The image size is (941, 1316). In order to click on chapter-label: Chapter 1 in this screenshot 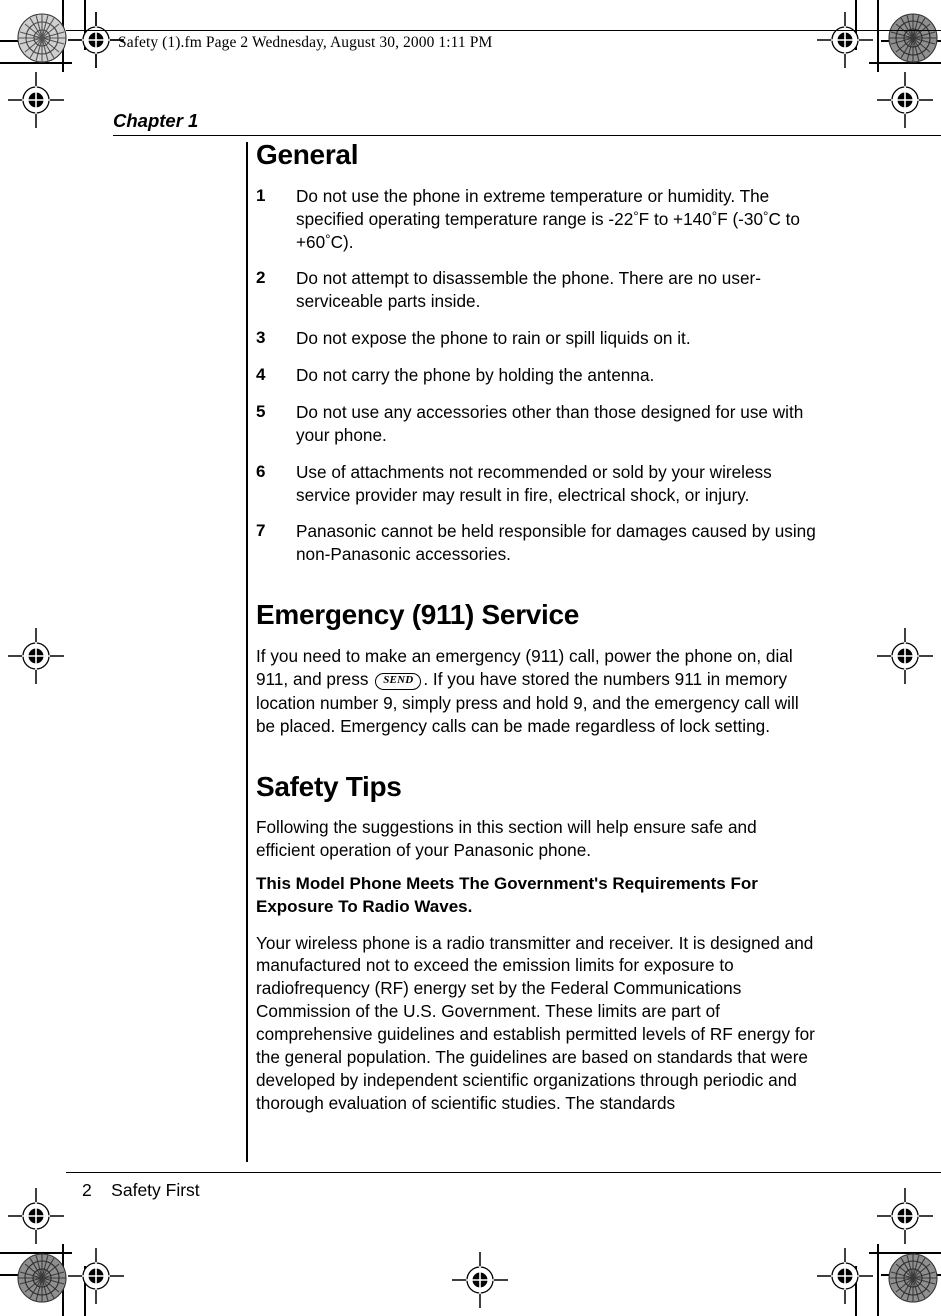, I will do `click(156, 120)`.